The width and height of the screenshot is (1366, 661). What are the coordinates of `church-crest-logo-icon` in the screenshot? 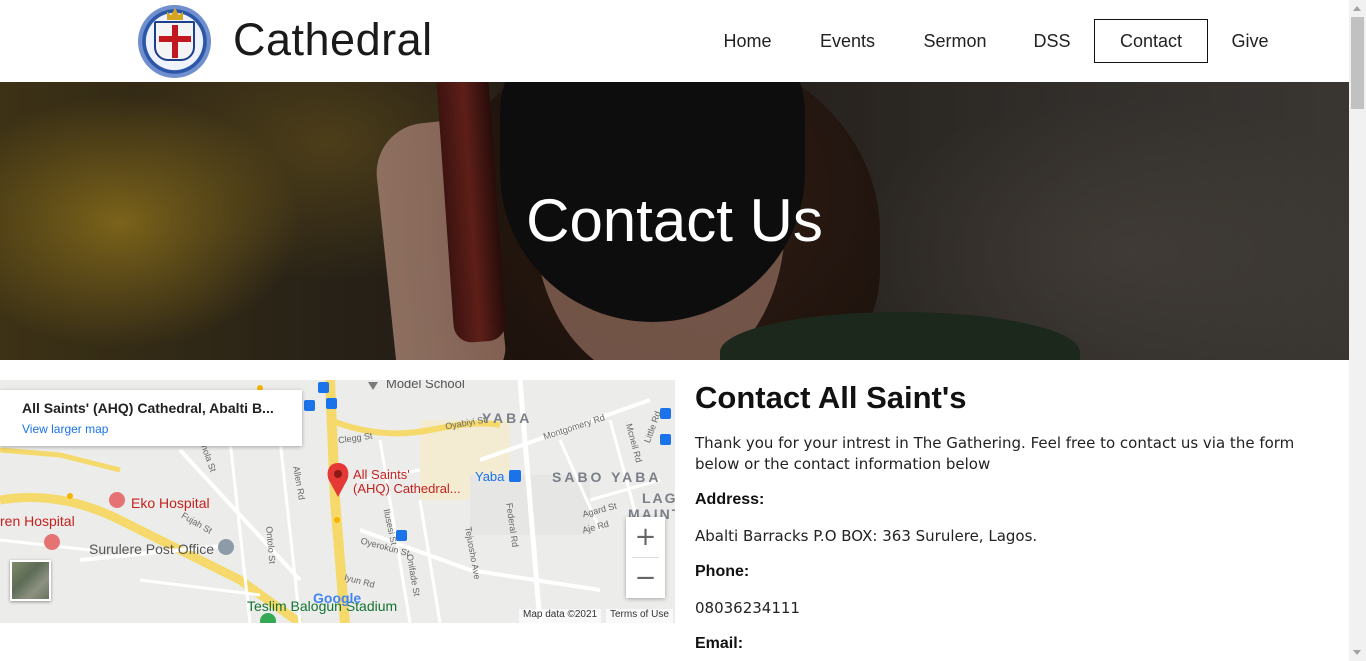 It's located at (174, 41).